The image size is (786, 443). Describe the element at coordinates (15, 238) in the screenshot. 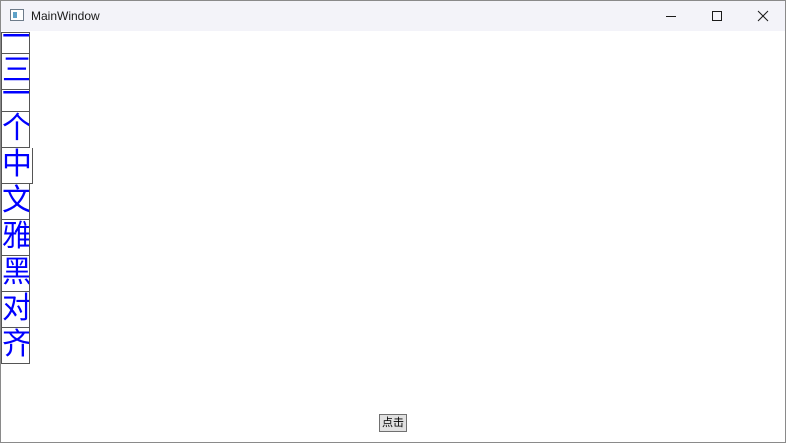

I see `char-cell: 雅` at that location.